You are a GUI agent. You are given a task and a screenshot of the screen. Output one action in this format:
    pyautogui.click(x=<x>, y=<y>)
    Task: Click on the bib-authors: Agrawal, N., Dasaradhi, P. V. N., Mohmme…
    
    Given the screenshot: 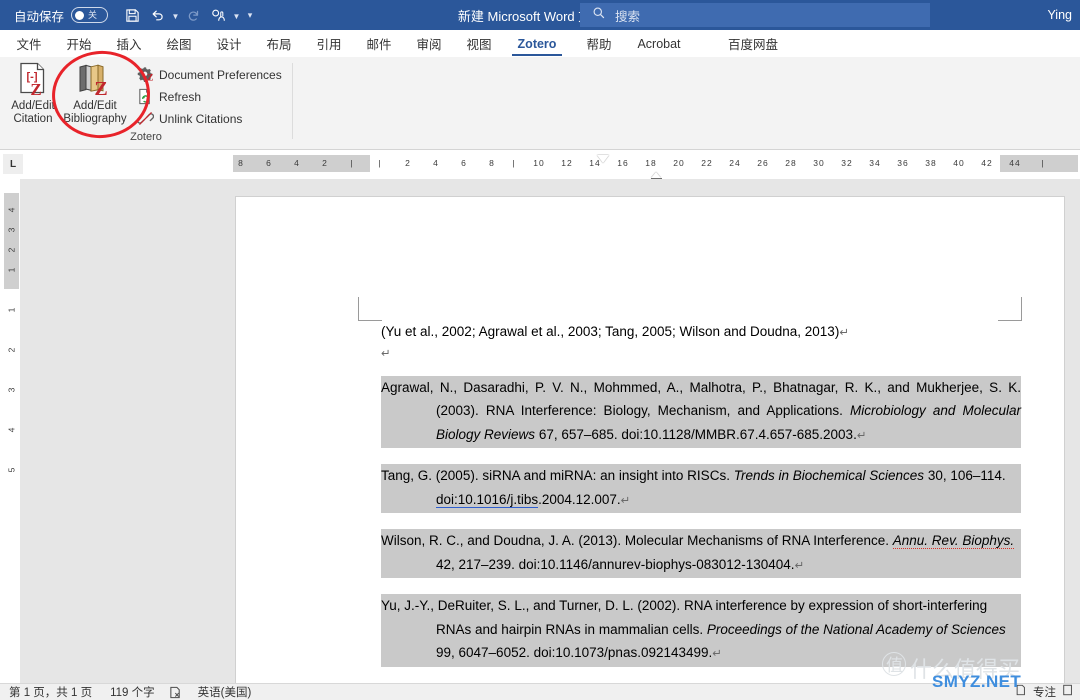 What is the action you would take?
    pyautogui.click(x=701, y=387)
    